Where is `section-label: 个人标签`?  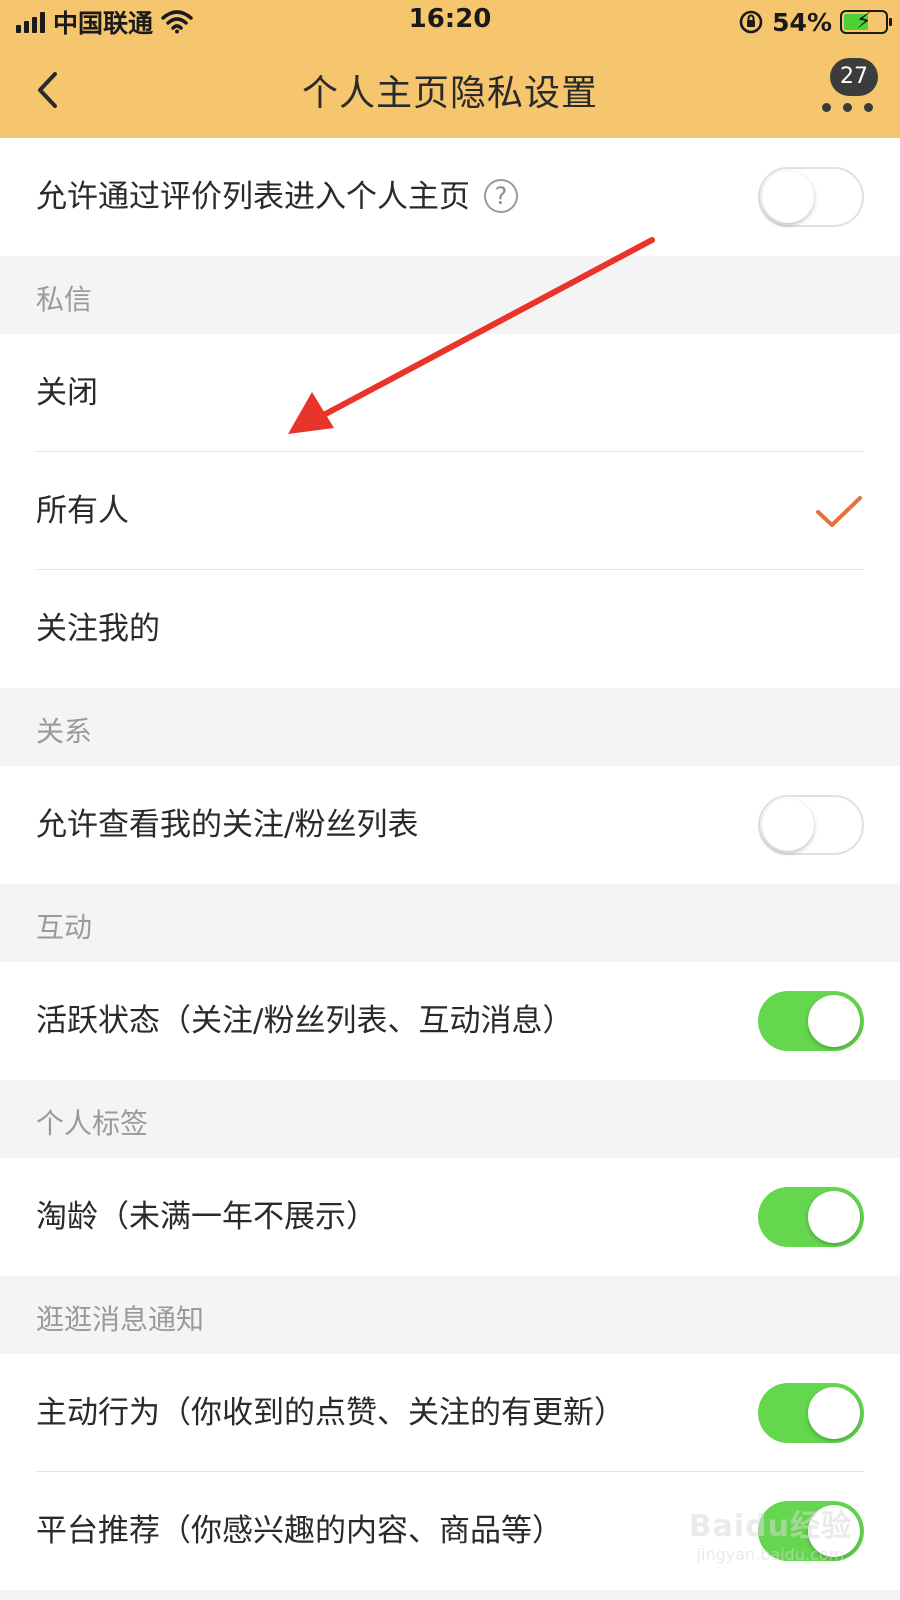
section-label: 个人标签 is located at coordinates (92, 1123).